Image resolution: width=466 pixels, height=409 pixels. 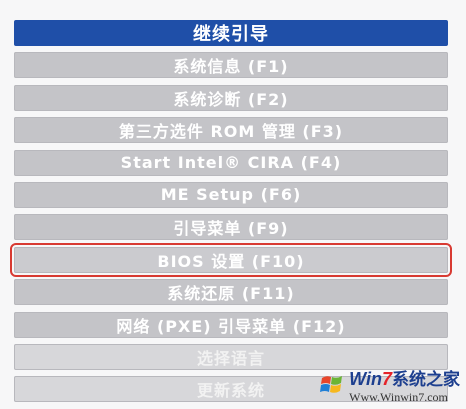 I want to click on menu-item-bios-setup: BIOS 设置 (F10), so click(x=231, y=259).